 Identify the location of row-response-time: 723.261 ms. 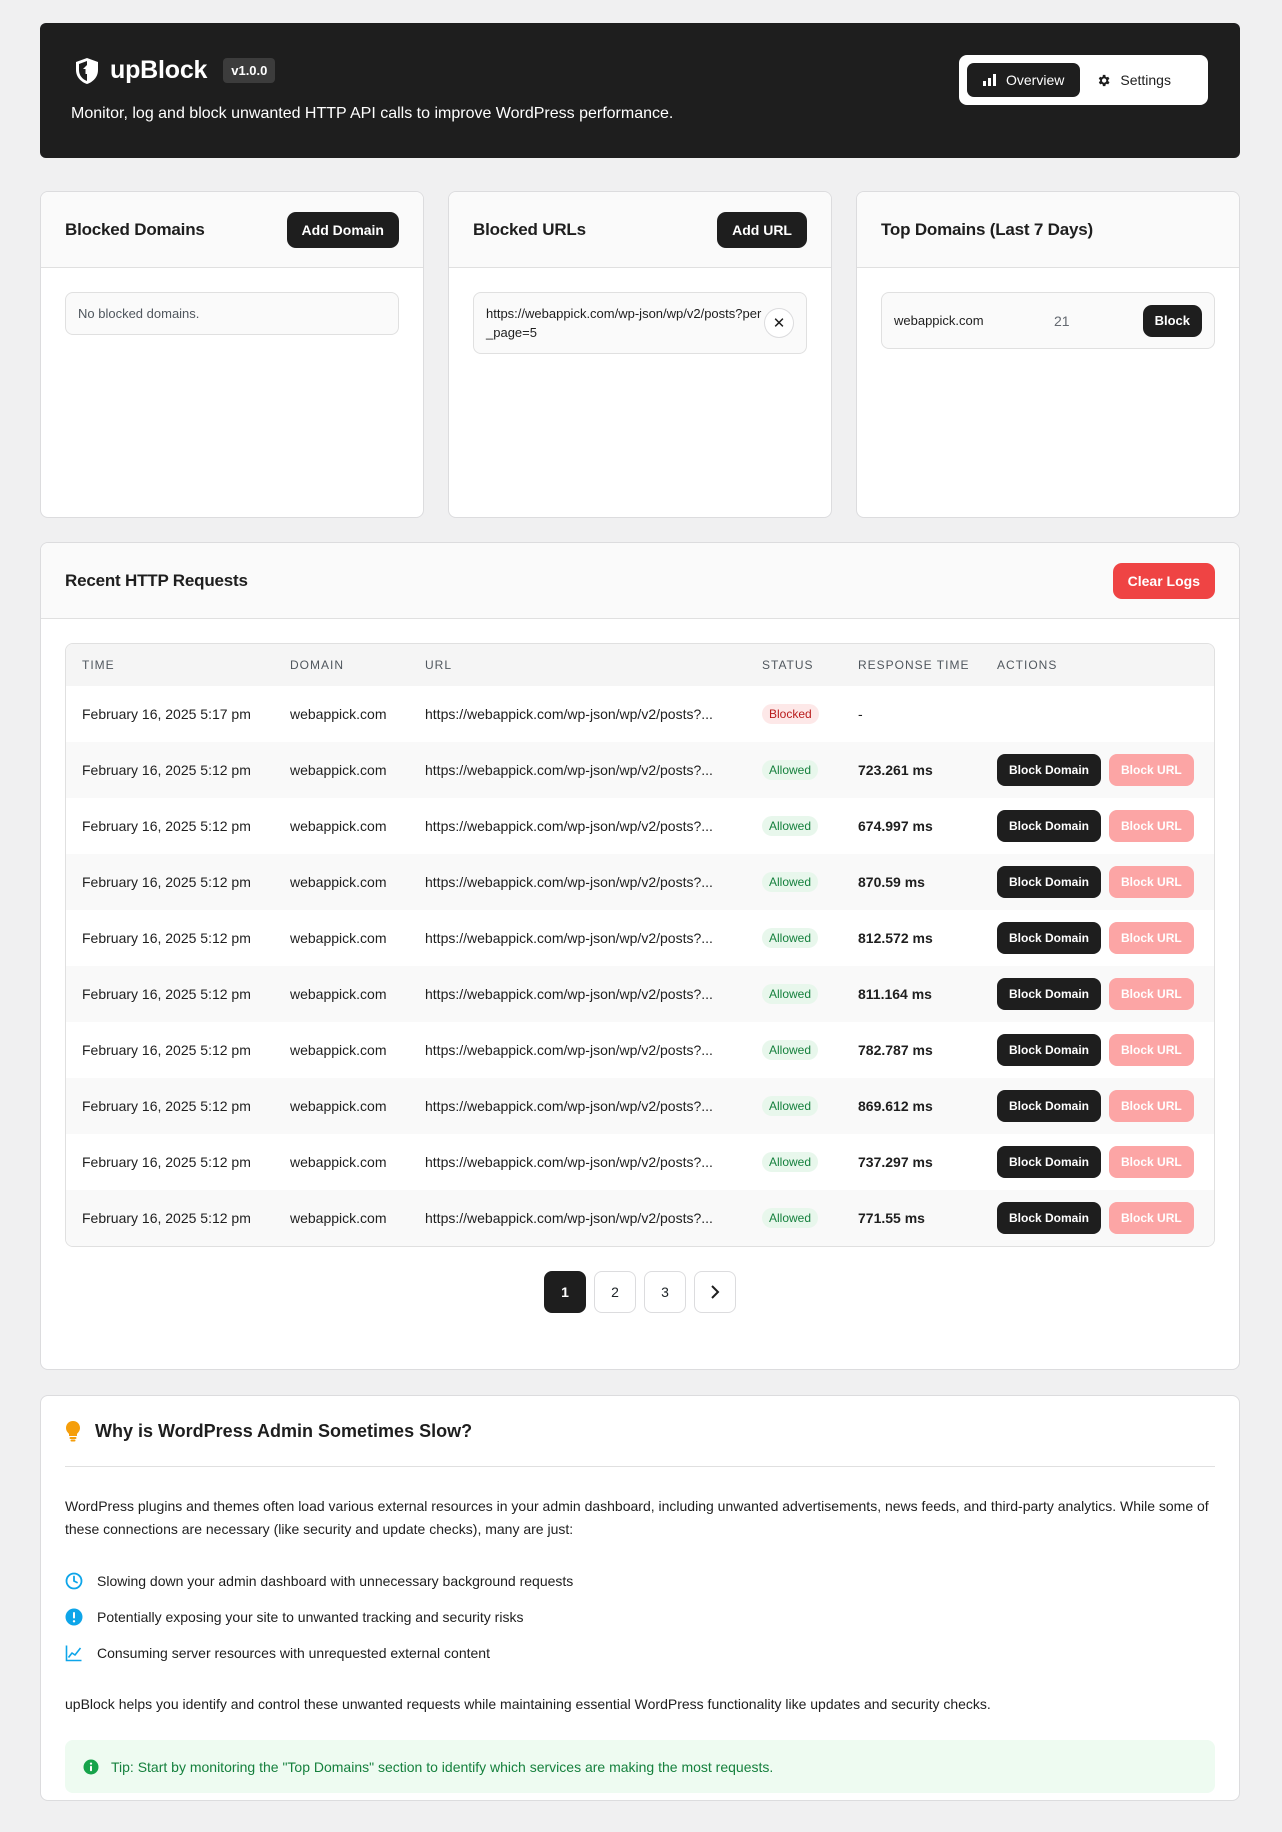
(895, 770).